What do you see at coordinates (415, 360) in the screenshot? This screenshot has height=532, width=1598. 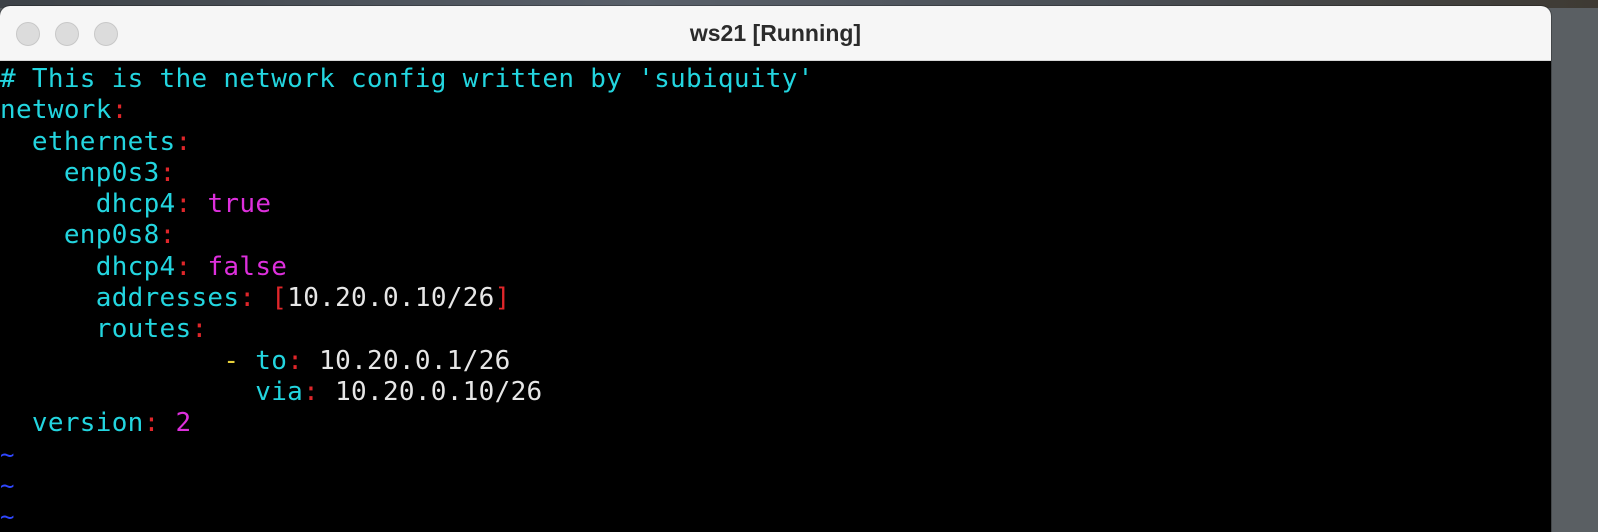 I see `yaml-route-to-value: 10.20.0.1/26` at bounding box center [415, 360].